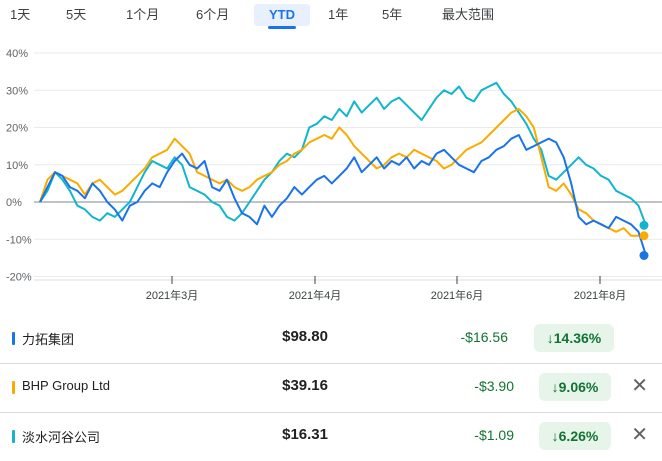 The image size is (662, 461). I want to click on x-tick-label: 2021年4月, so click(315, 295).